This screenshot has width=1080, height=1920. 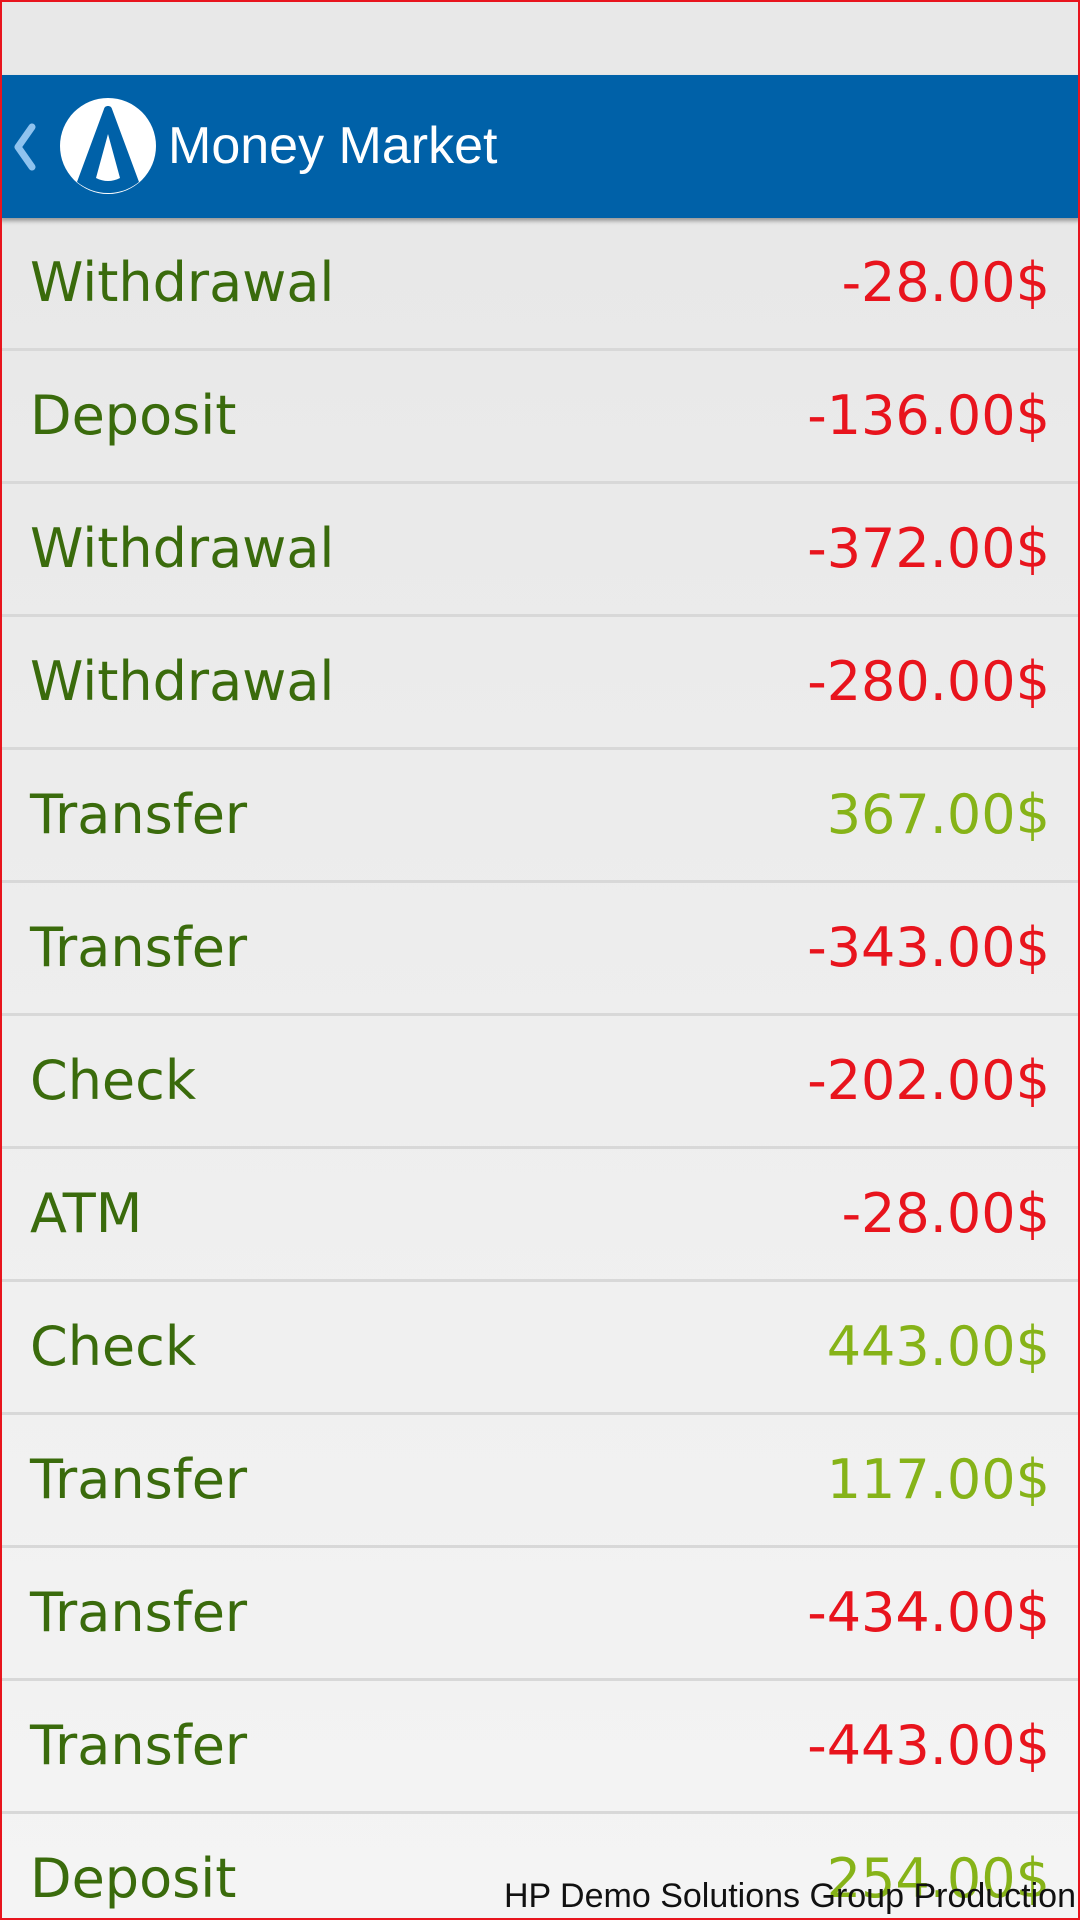 I want to click on transaction-amount: -280.00$, so click(x=928, y=681).